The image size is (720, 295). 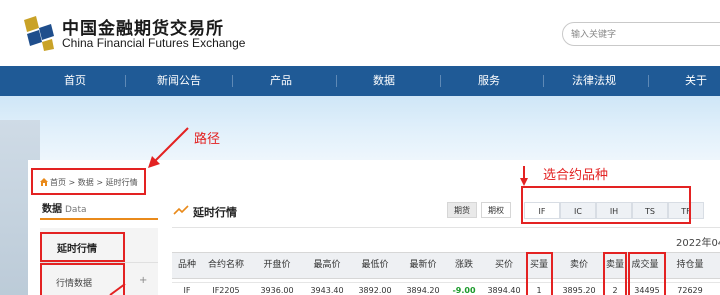 I want to click on column-header-contract: 合约名称, so click(x=225, y=265).